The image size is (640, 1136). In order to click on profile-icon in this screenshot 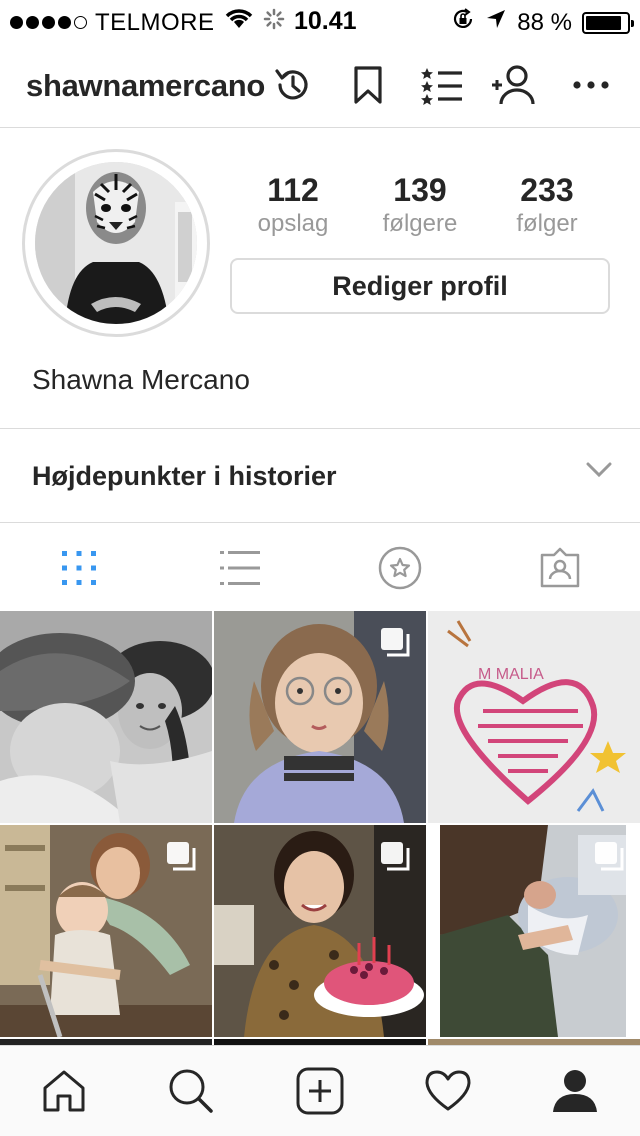, I will do `click(575, 1091)`.